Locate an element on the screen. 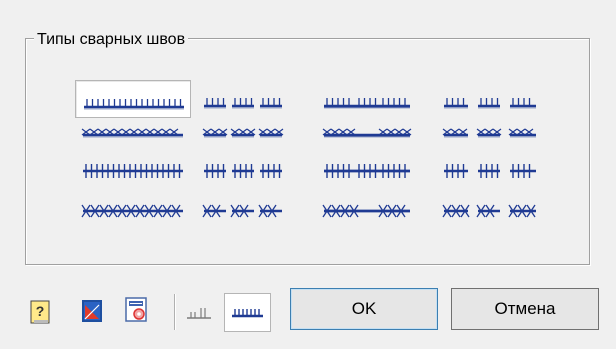 The image size is (616, 349). chain-weld-xcross-icon is located at coordinates (368, 211).